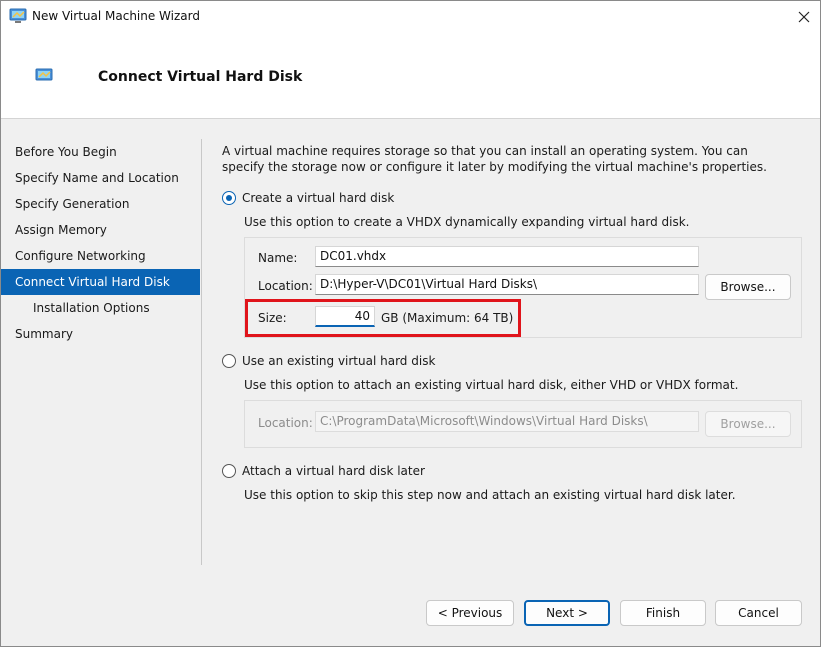 The image size is (821, 647). What do you see at coordinates (100, 282) in the screenshot?
I see `sidebar-item-connect-virtual-hard-disk: Connect Virtual Hard Disk` at bounding box center [100, 282].